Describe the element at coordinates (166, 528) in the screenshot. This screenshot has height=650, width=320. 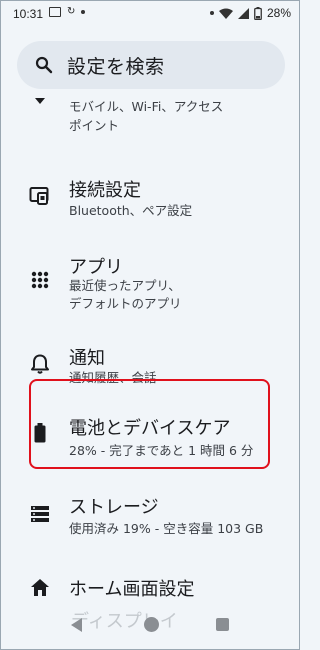
I see `storage-subtitle: 使用済み 19% - 空き容量 103 GB` at that location.